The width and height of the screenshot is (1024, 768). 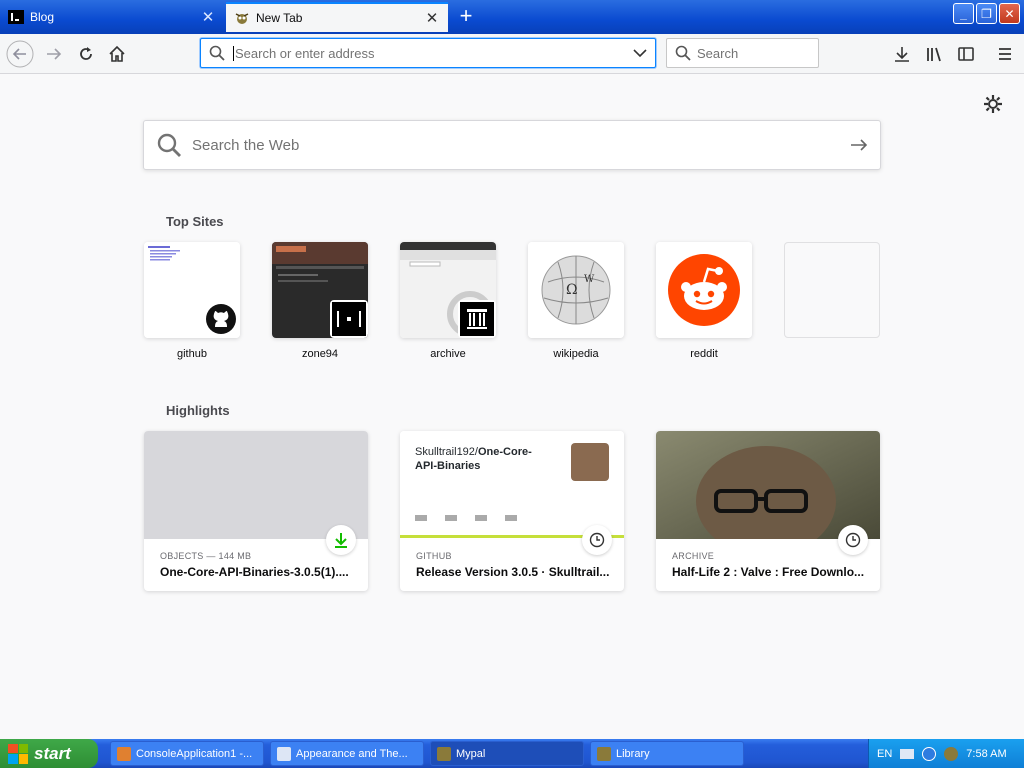 What do you see at coordinates (1005, 54) in the screenshot?
I see `menu-button` at bounding box center [1005, 54].